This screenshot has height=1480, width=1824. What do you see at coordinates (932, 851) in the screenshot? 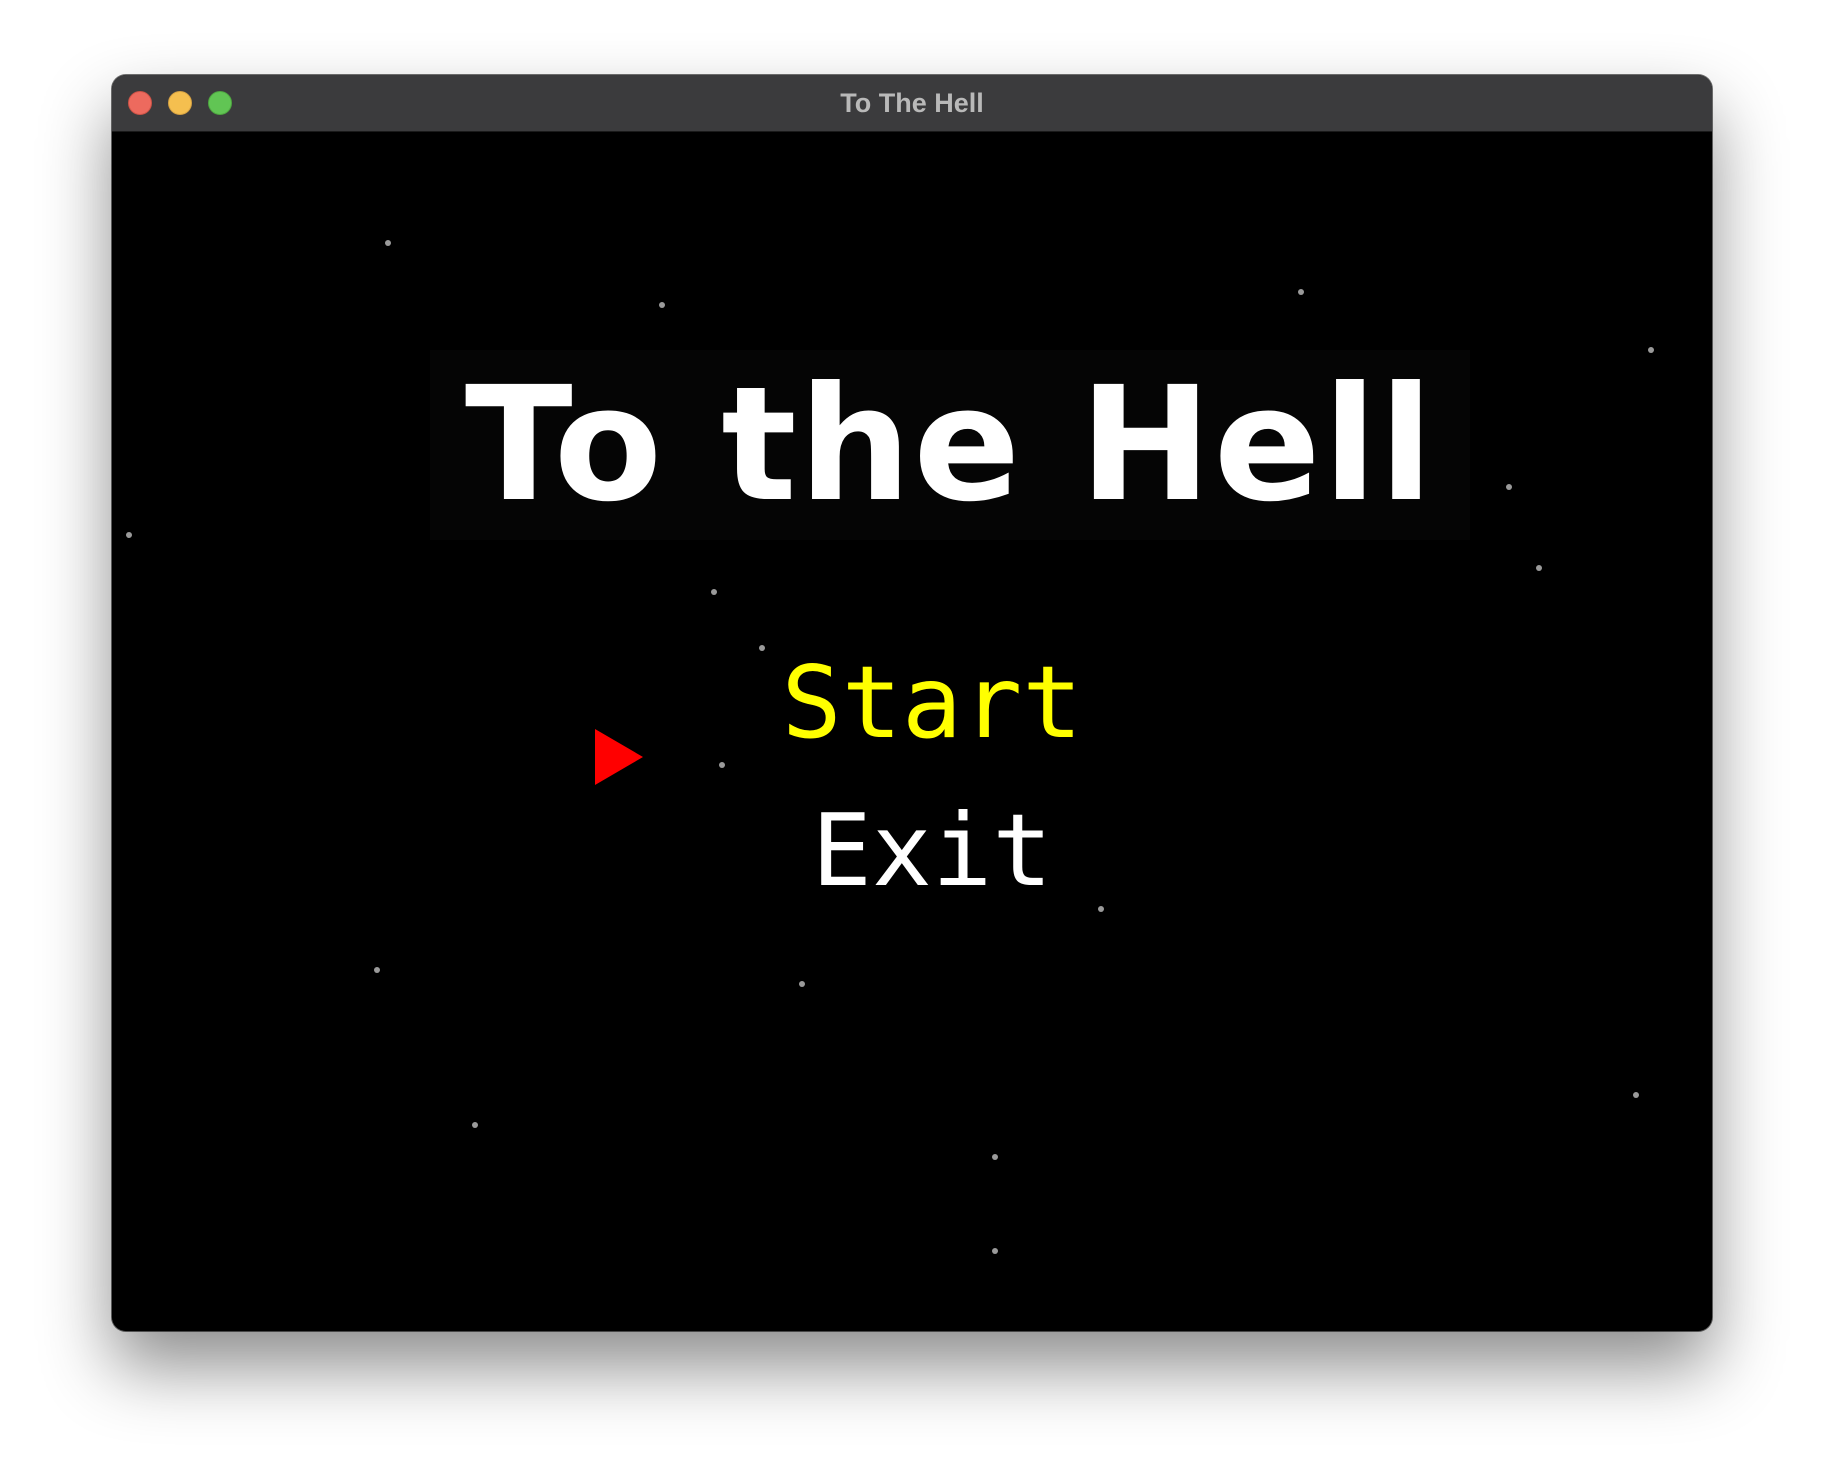
I see `menu-item-exit: Exit` at bounding box center [932, 851].